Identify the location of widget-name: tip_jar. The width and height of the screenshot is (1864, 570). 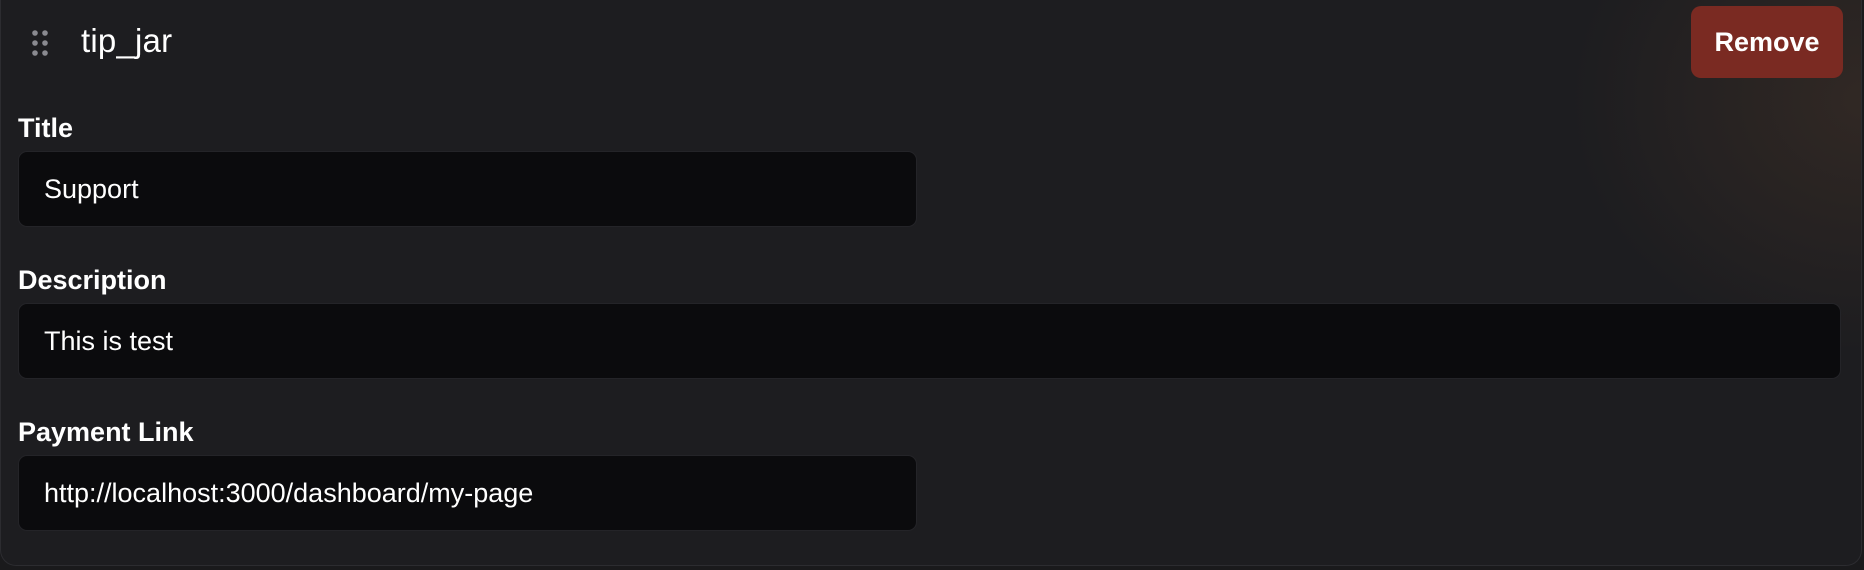
(127, 40).